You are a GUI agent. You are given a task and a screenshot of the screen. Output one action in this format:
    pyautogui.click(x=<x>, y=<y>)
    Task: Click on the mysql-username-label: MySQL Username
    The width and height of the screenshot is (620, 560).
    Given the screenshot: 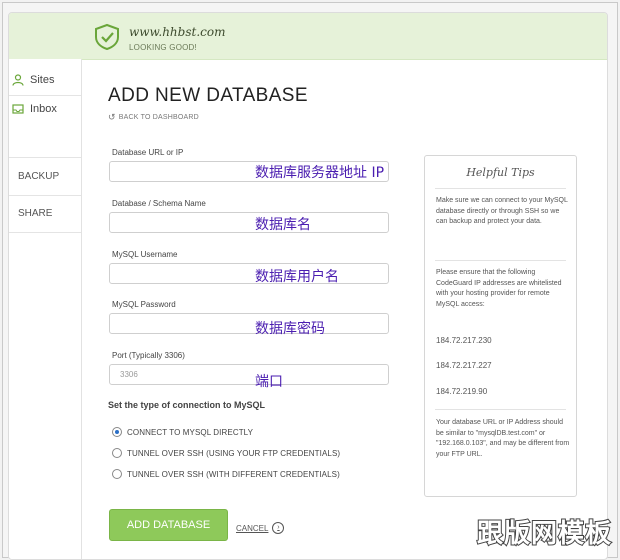 What is the action you would take?
    pyautogui.click(x=145, y=254)
    